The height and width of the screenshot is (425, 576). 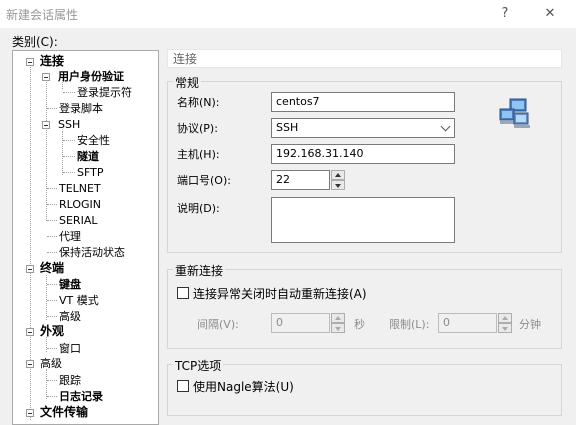 I want to click on tree-item-appearance: 外观, so click(x=52, y=331).